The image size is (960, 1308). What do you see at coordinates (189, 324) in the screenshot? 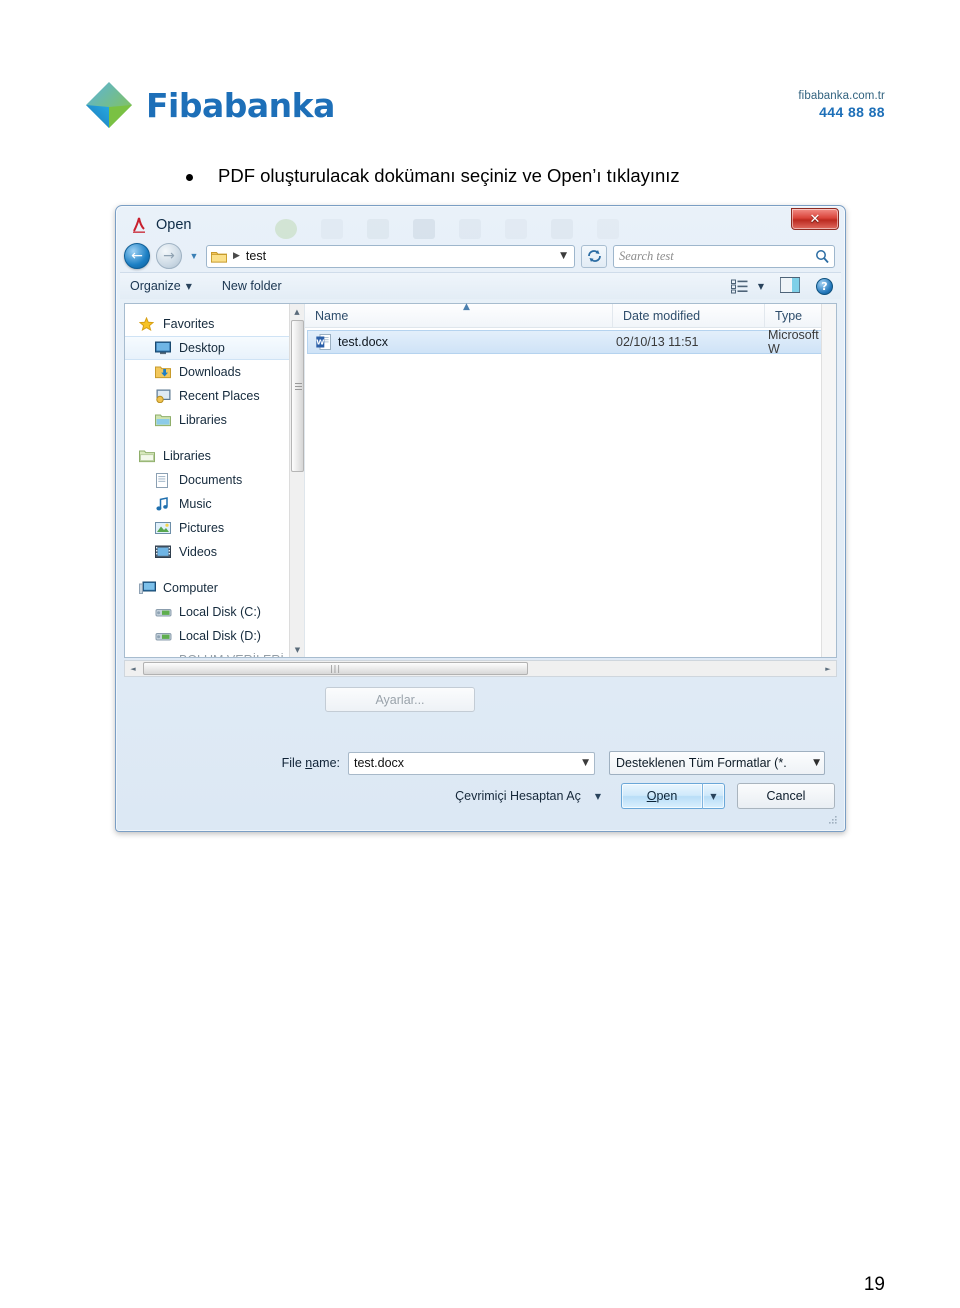
I see `sidebar-label: Favorites` at bounding box center [189, 324].